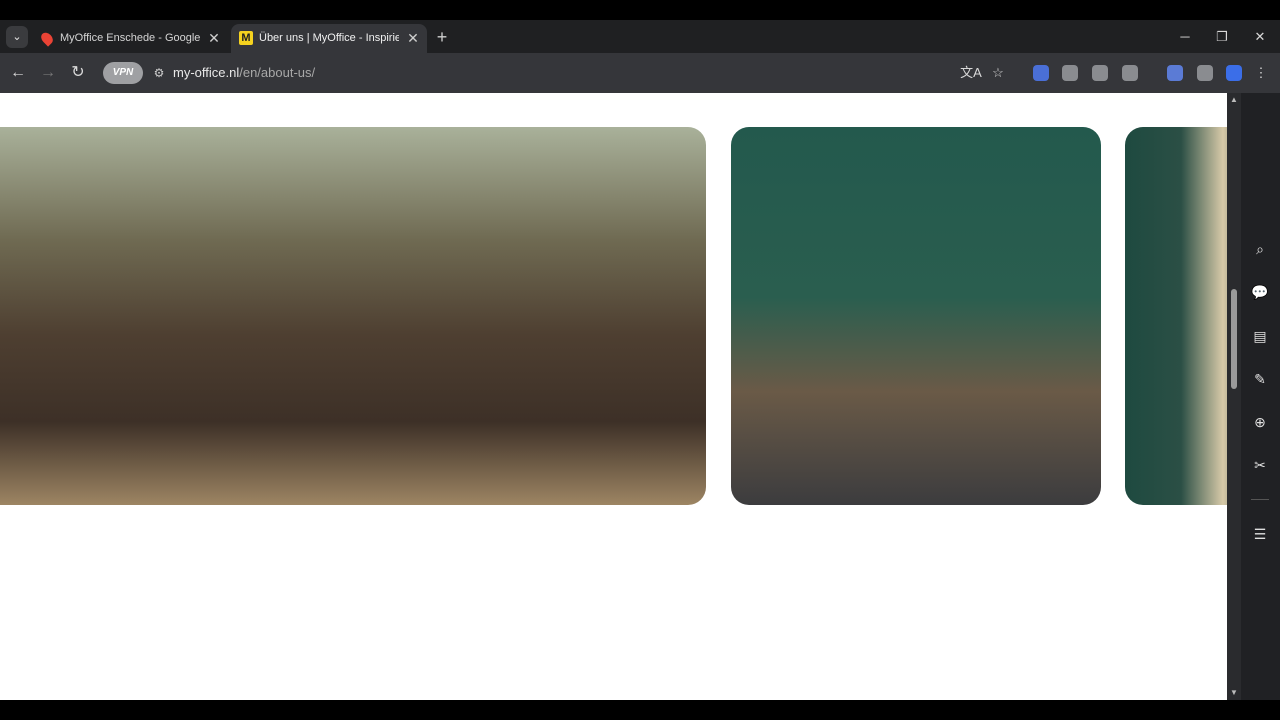 The image size is (1280, 720). What do you see at coordinates (1260, 422) in the screenshot?
I see `gamepad-icon: ⊕` at bounding box center [1260, 422].